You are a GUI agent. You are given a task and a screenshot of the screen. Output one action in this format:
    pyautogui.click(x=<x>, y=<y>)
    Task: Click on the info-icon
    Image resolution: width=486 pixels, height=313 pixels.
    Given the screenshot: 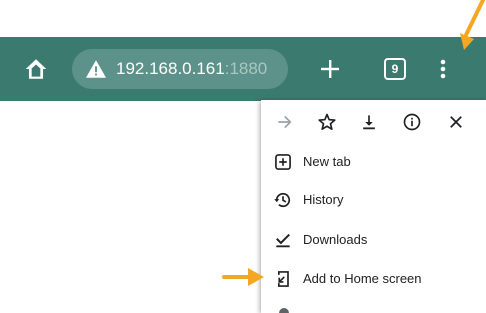 What is the action you would take?
    pyautogui.click(x=412, y=122)
    